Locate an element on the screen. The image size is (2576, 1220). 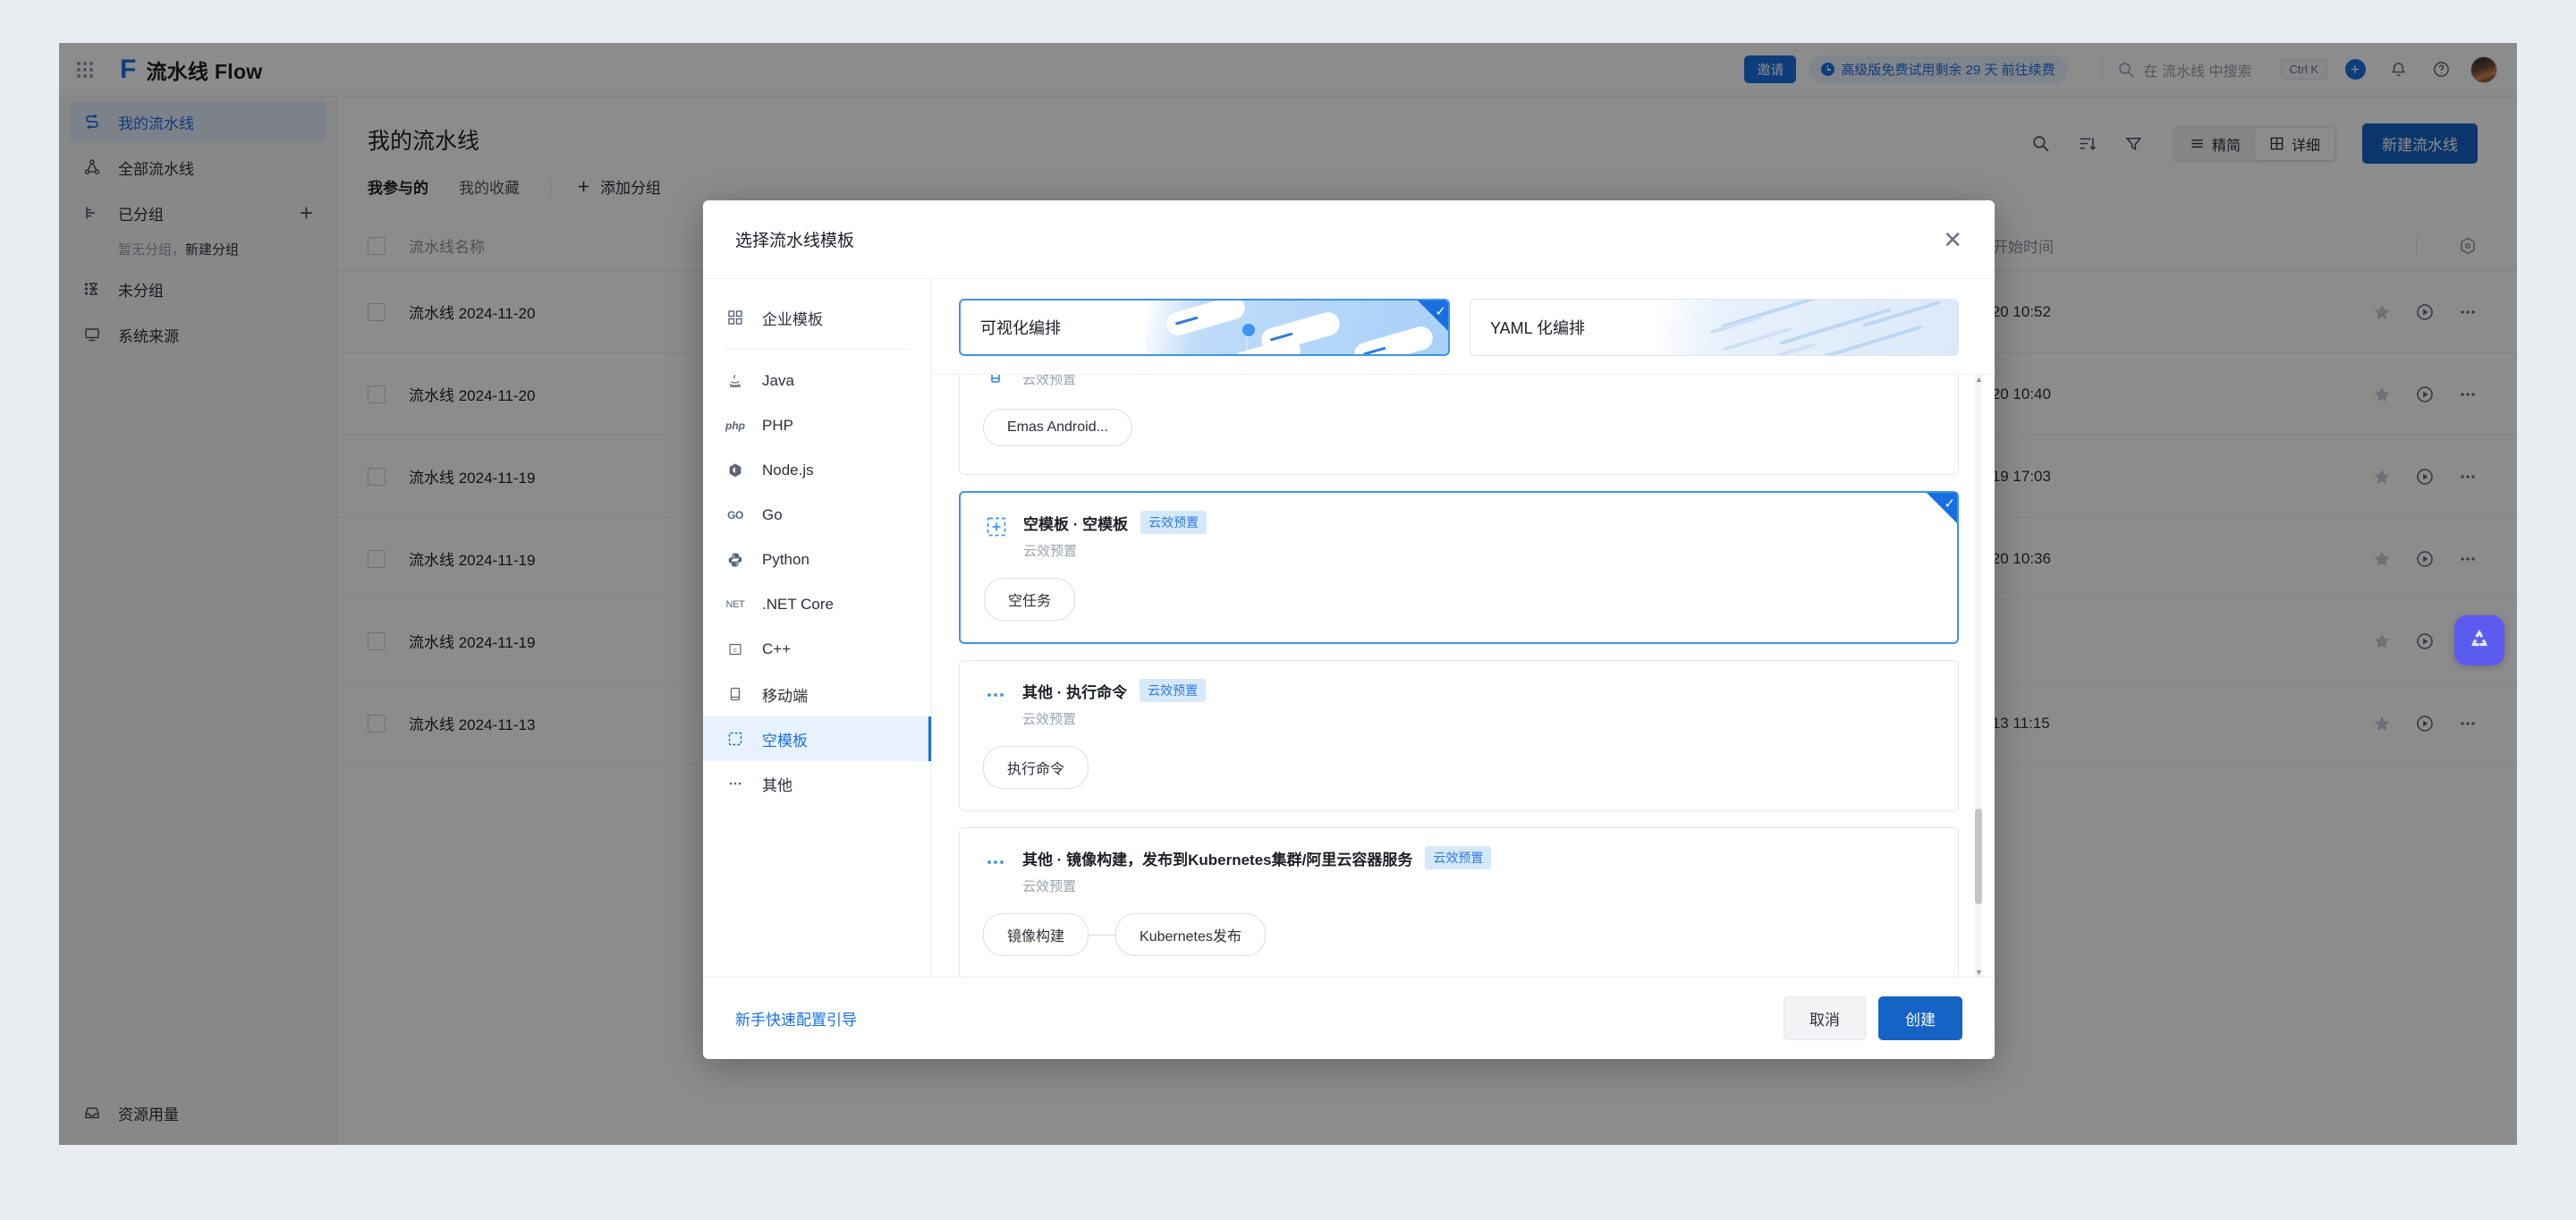
scroll-up-arrow-icon: ▲ is located at coordinates (1979, 380).